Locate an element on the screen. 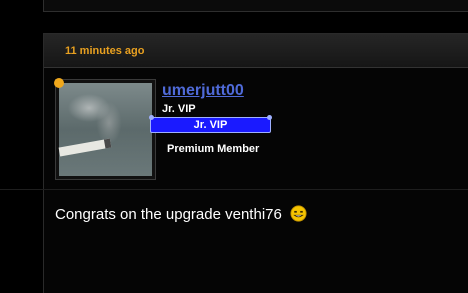 This screenshot has width=468, height=293. rank-label: Jr. VIP is located at coordinates (210, 125).